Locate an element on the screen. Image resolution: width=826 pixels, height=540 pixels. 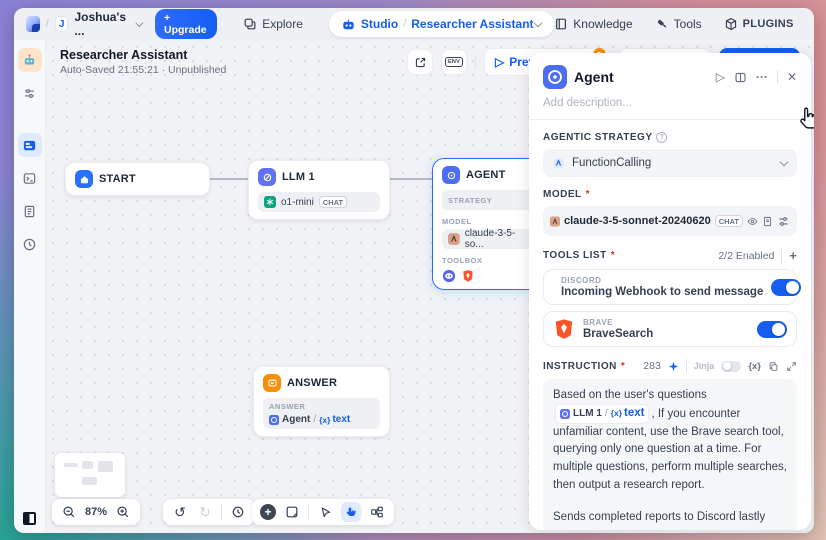
llm-icon is located at coordinates (267, 177).